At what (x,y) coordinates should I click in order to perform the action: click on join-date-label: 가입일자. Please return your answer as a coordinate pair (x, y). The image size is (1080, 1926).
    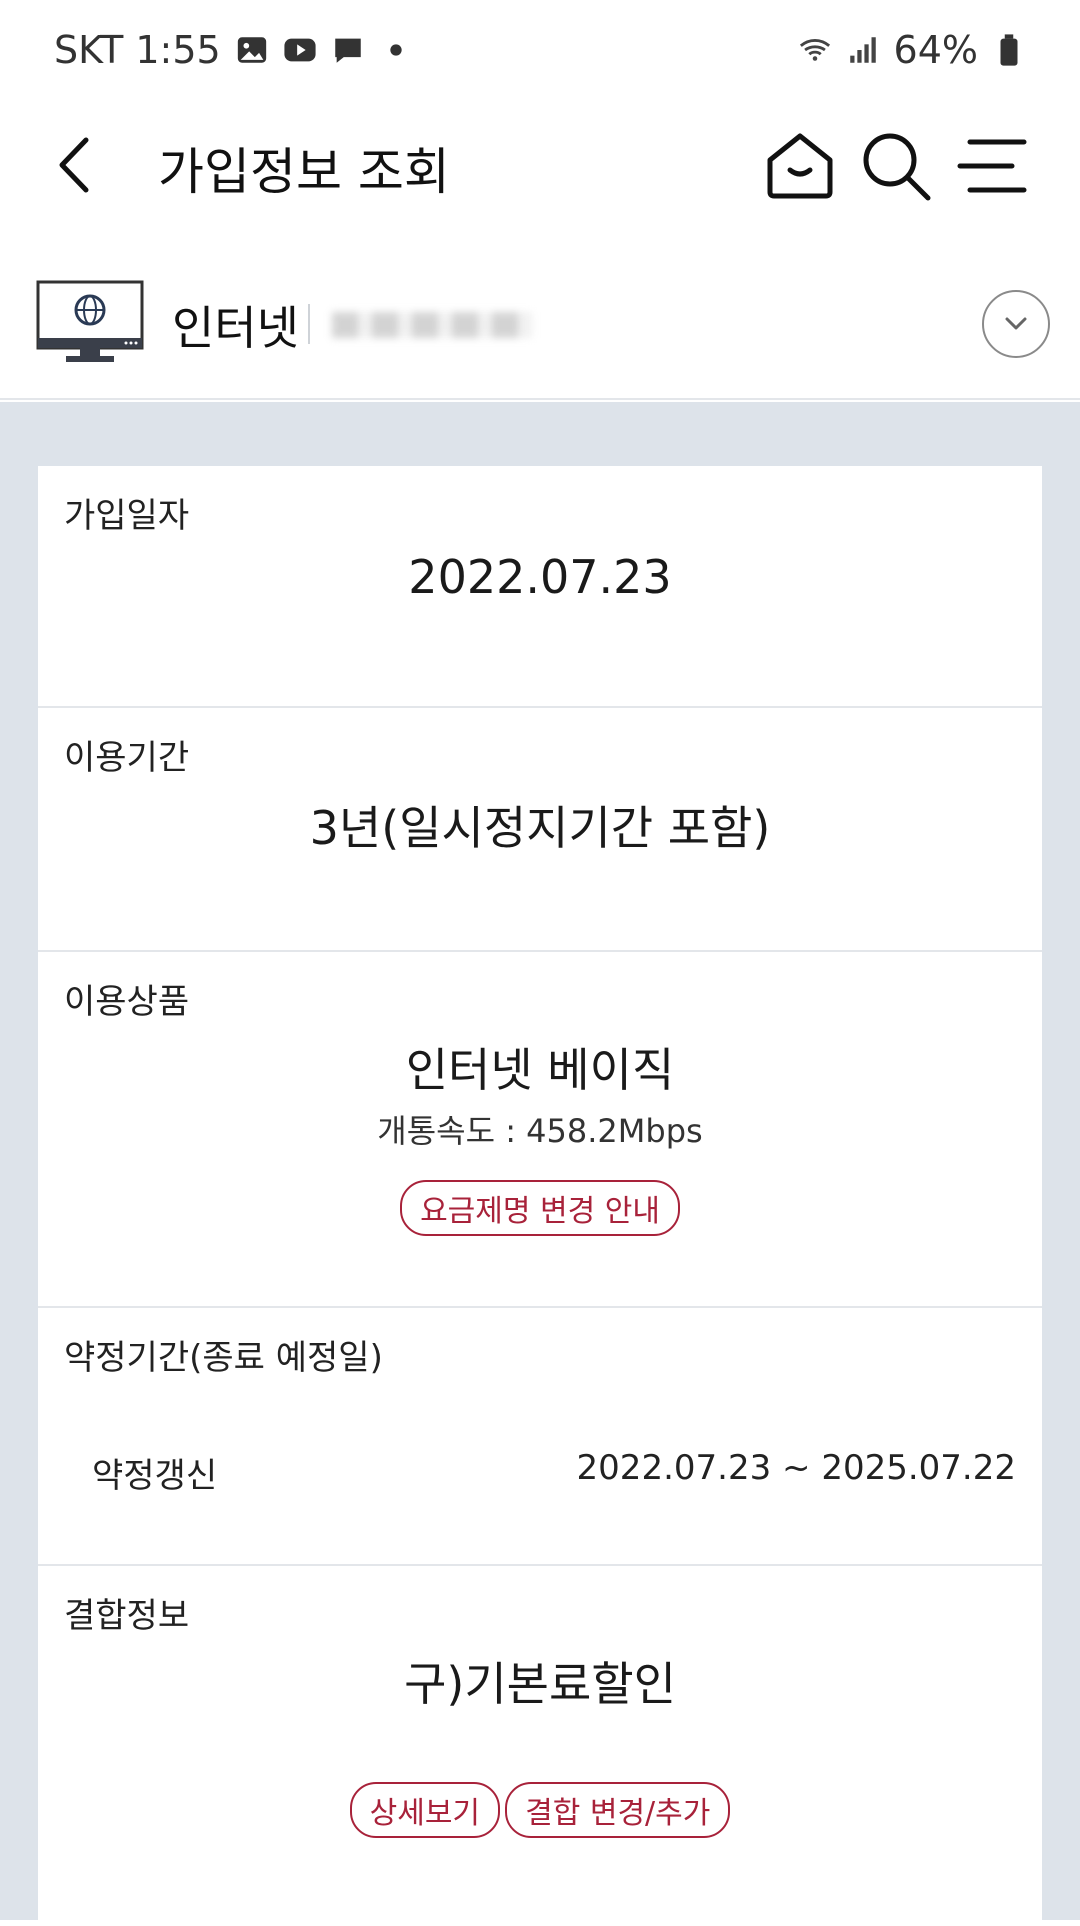
    Looking at the image, I should click on (127, 516).